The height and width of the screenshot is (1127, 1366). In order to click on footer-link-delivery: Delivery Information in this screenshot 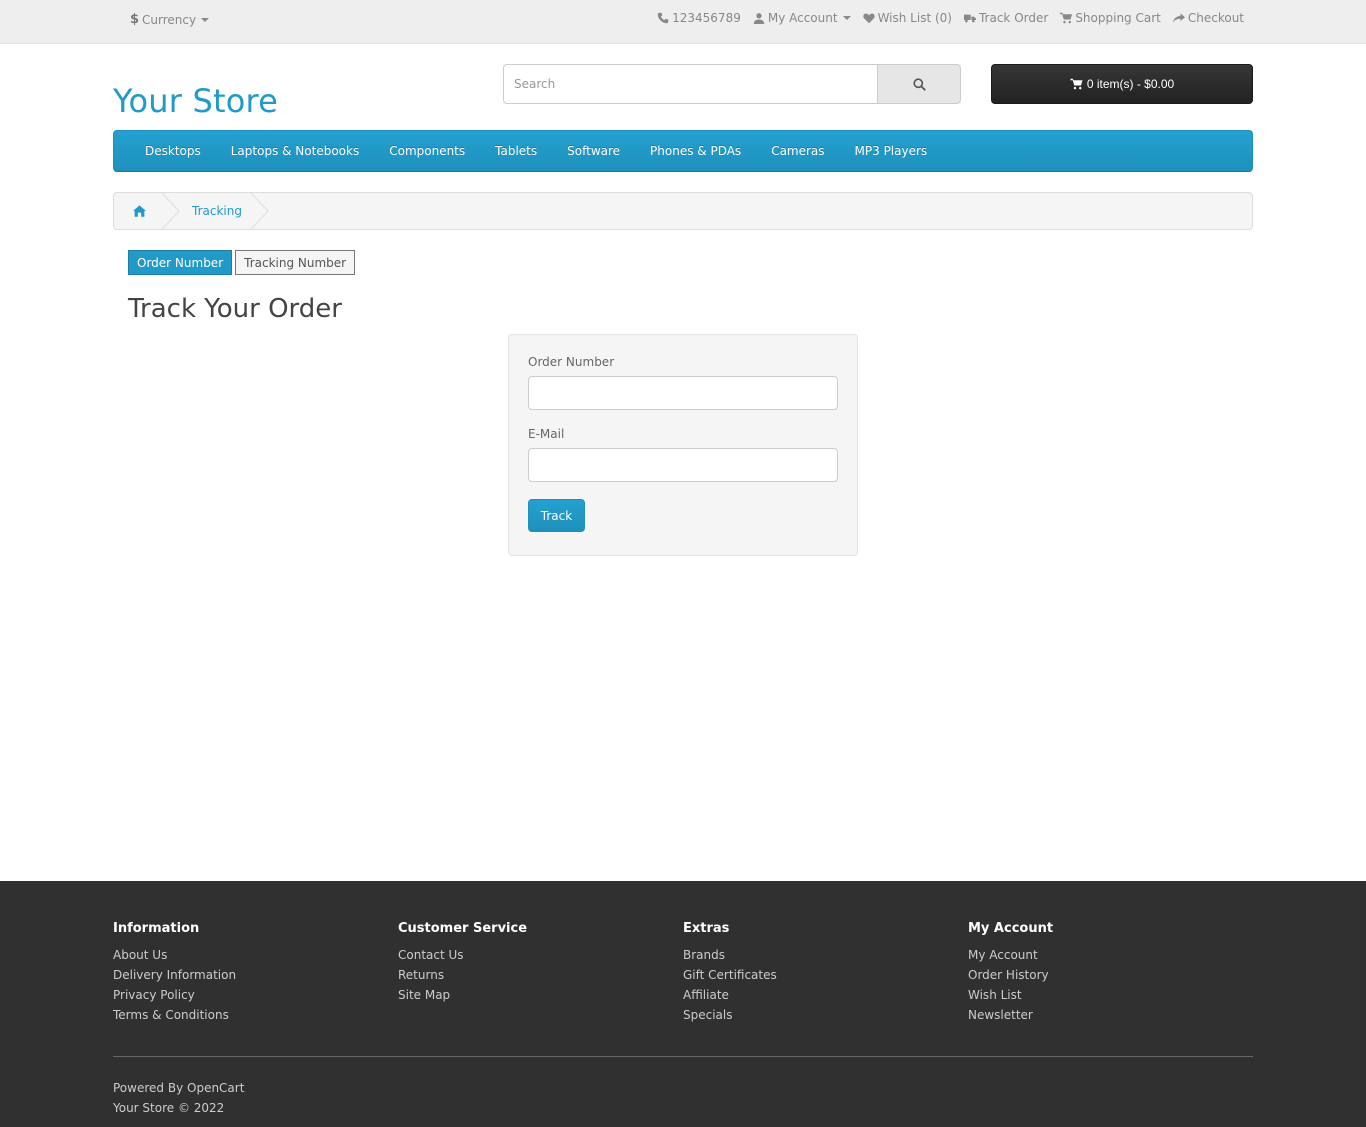, I will do `click(255, 975)`.